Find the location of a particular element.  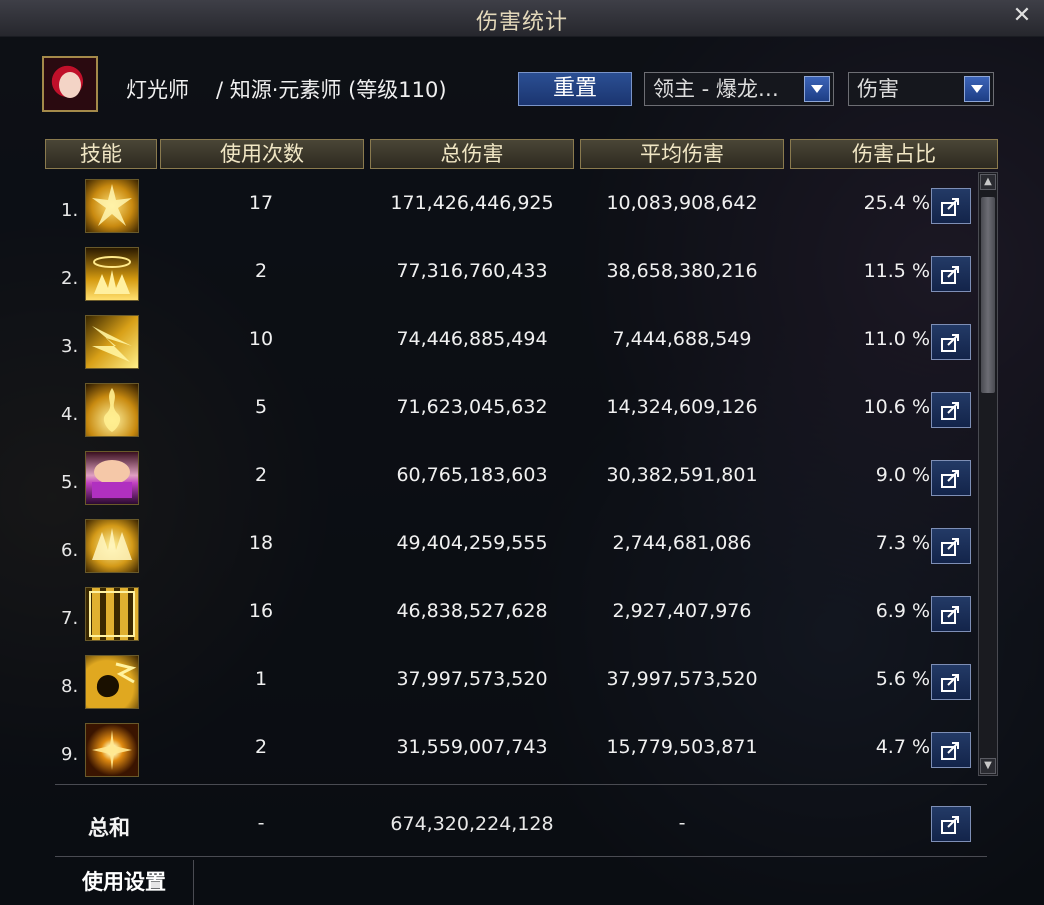

table-row: 6. 18 49,404,259,555 2,744,681,086 7.3 % is located at coordinates (510, 546).